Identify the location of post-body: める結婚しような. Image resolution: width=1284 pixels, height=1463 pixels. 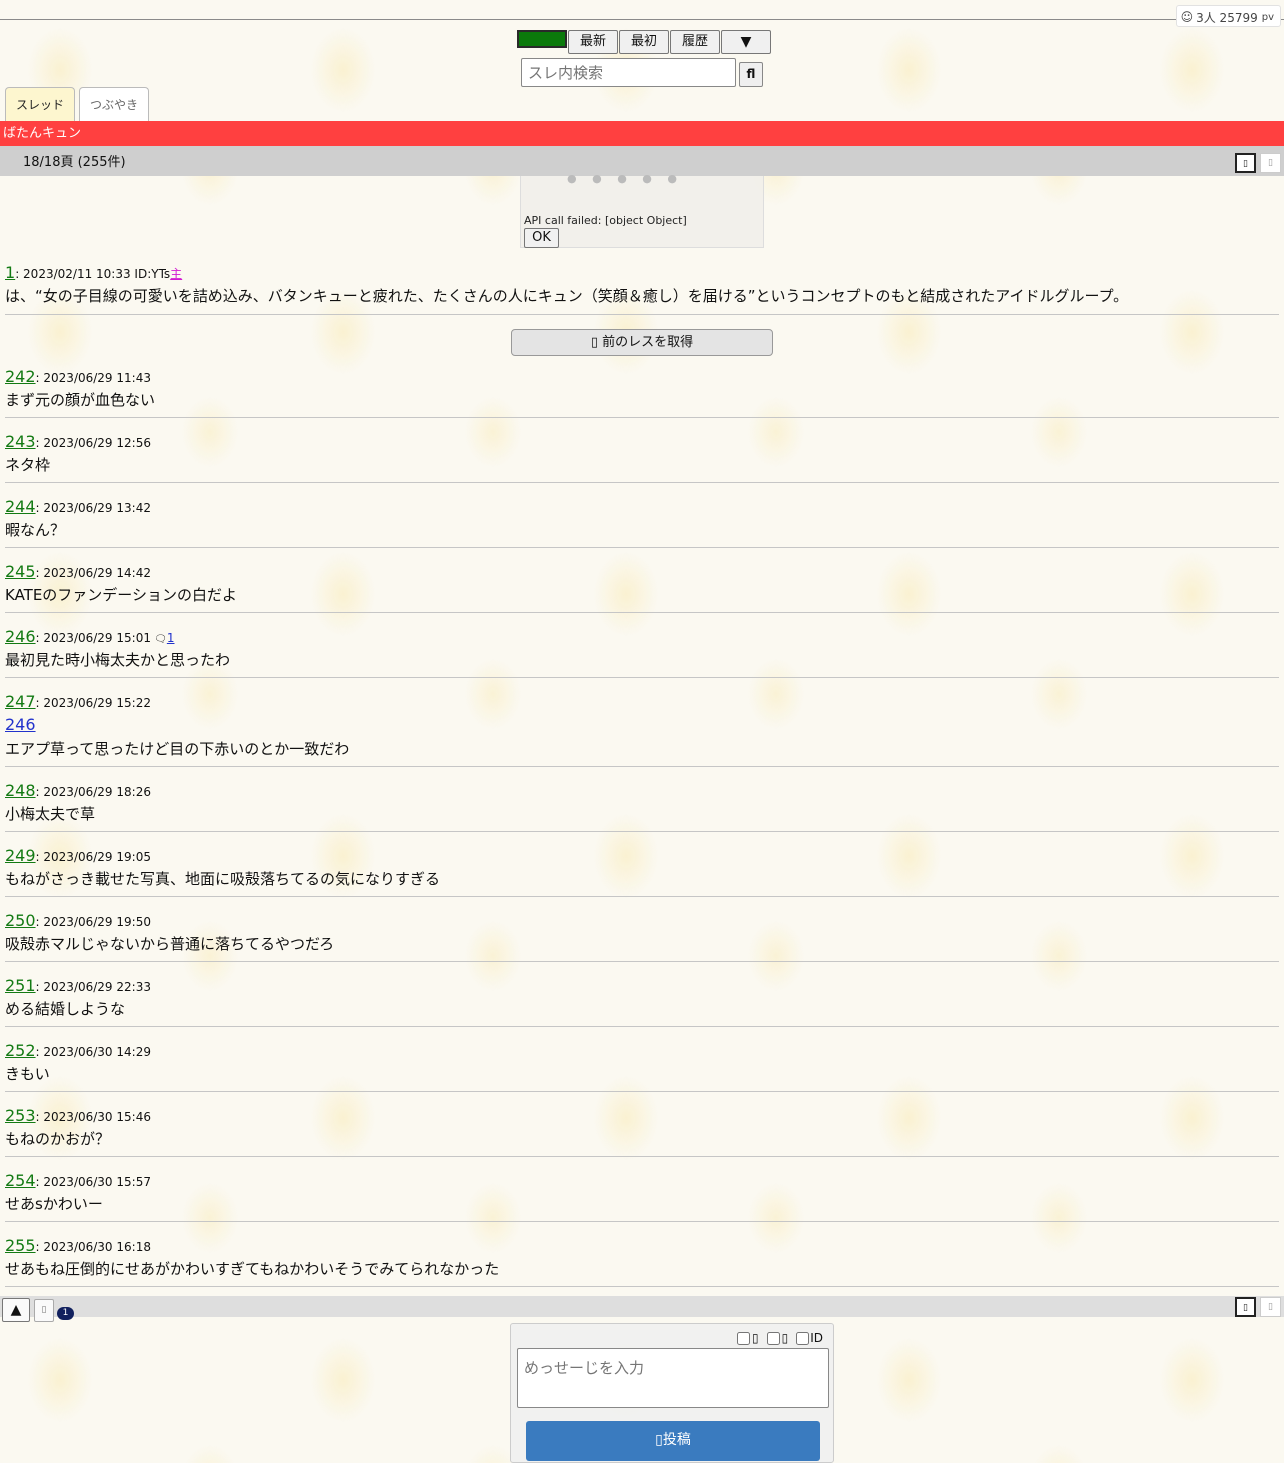
(65, 1009).